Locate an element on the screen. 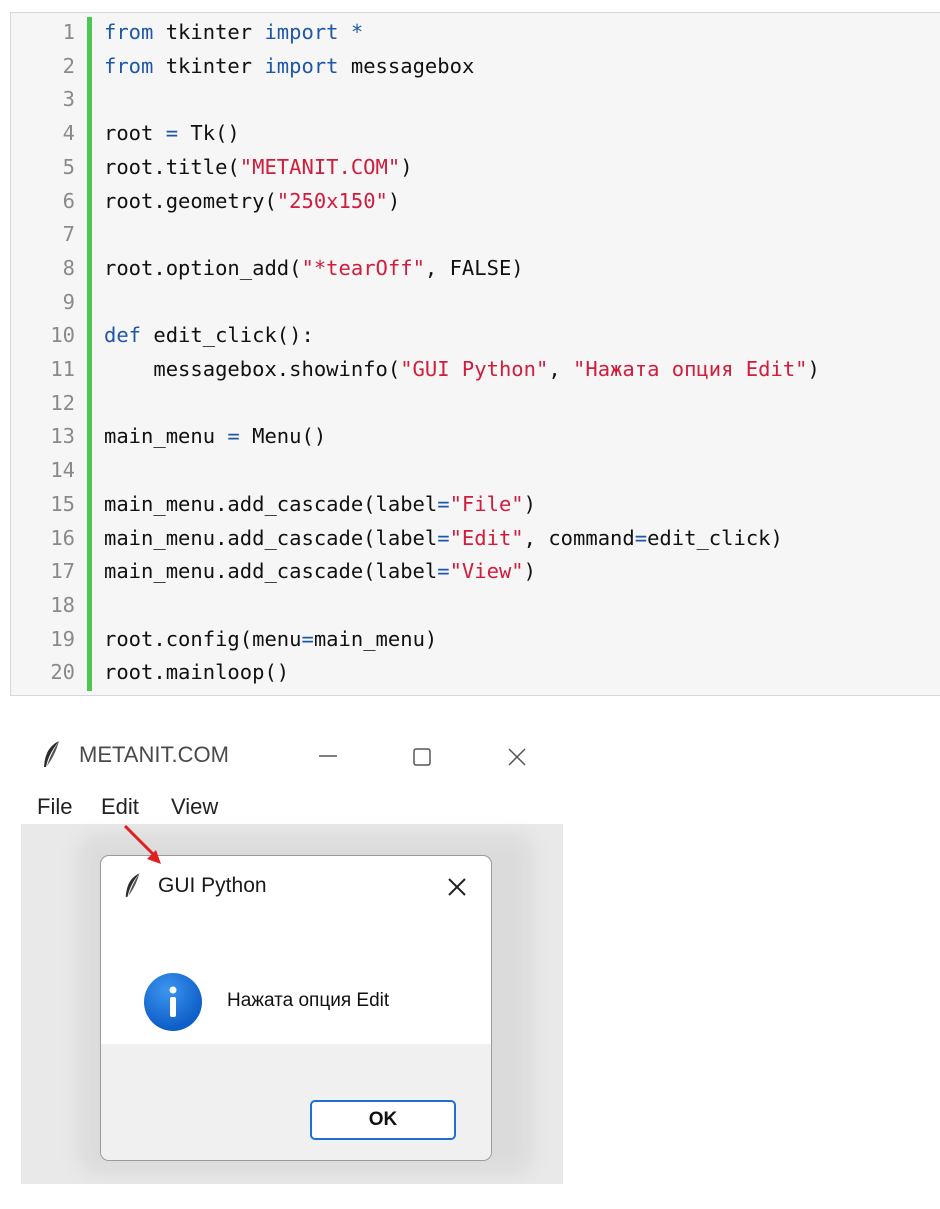 Image resolution: width=940 pixels, height=1209 pixels. code-token: "250x150" is located at coordinates (332, 200).